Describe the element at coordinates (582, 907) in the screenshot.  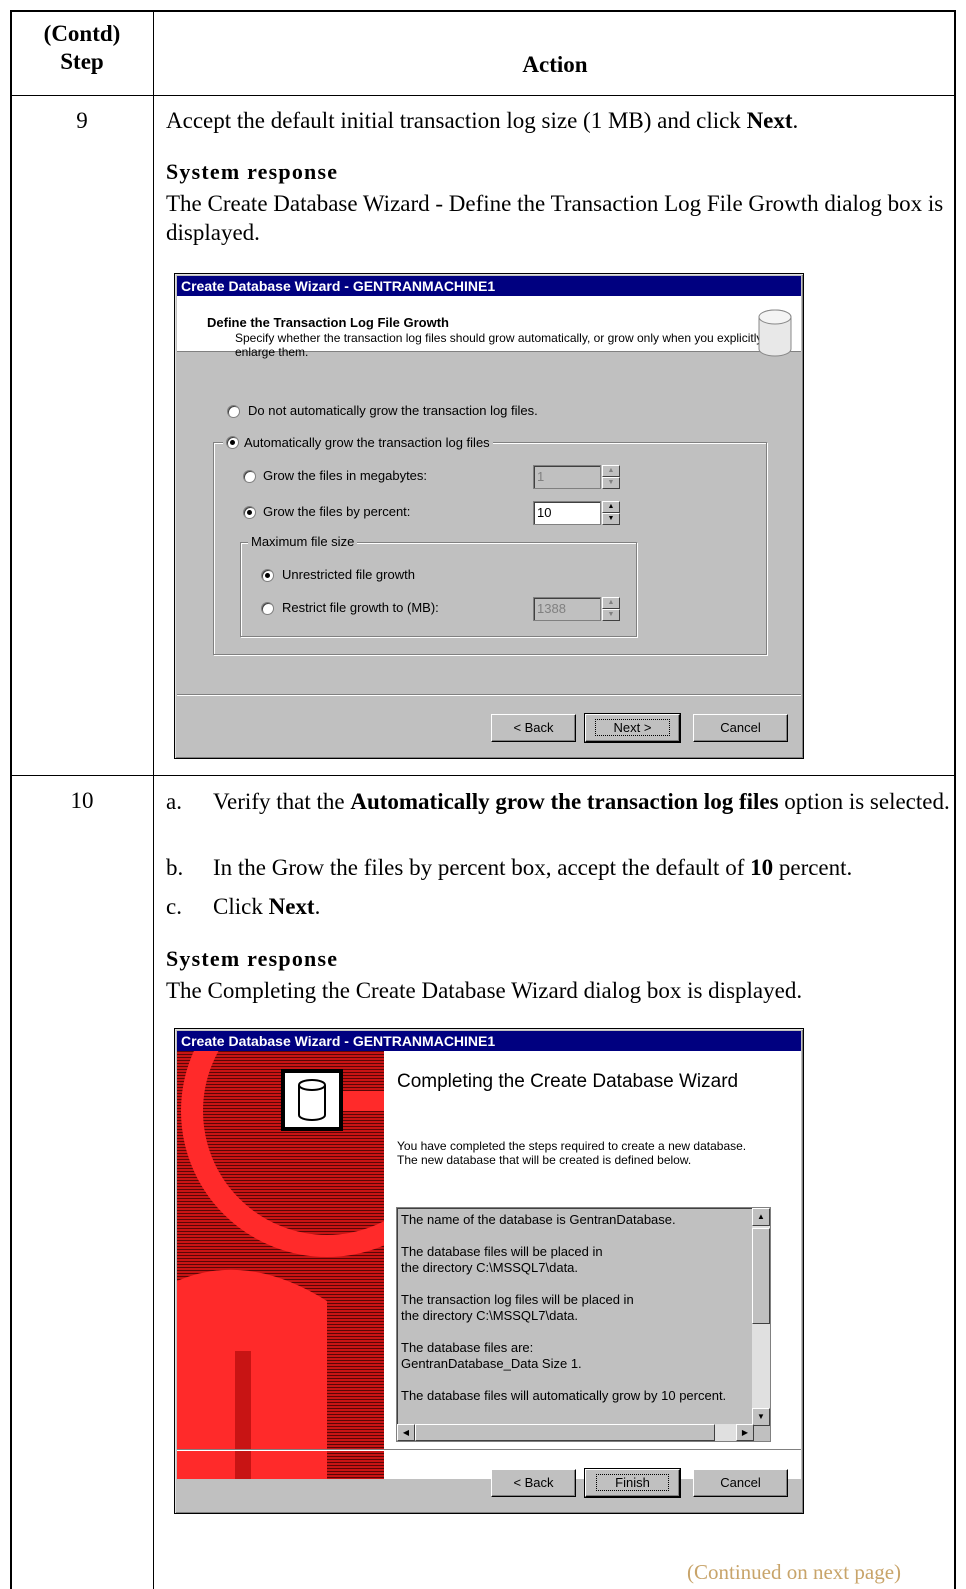
I see `list-item-text: Click Next.` at that location.